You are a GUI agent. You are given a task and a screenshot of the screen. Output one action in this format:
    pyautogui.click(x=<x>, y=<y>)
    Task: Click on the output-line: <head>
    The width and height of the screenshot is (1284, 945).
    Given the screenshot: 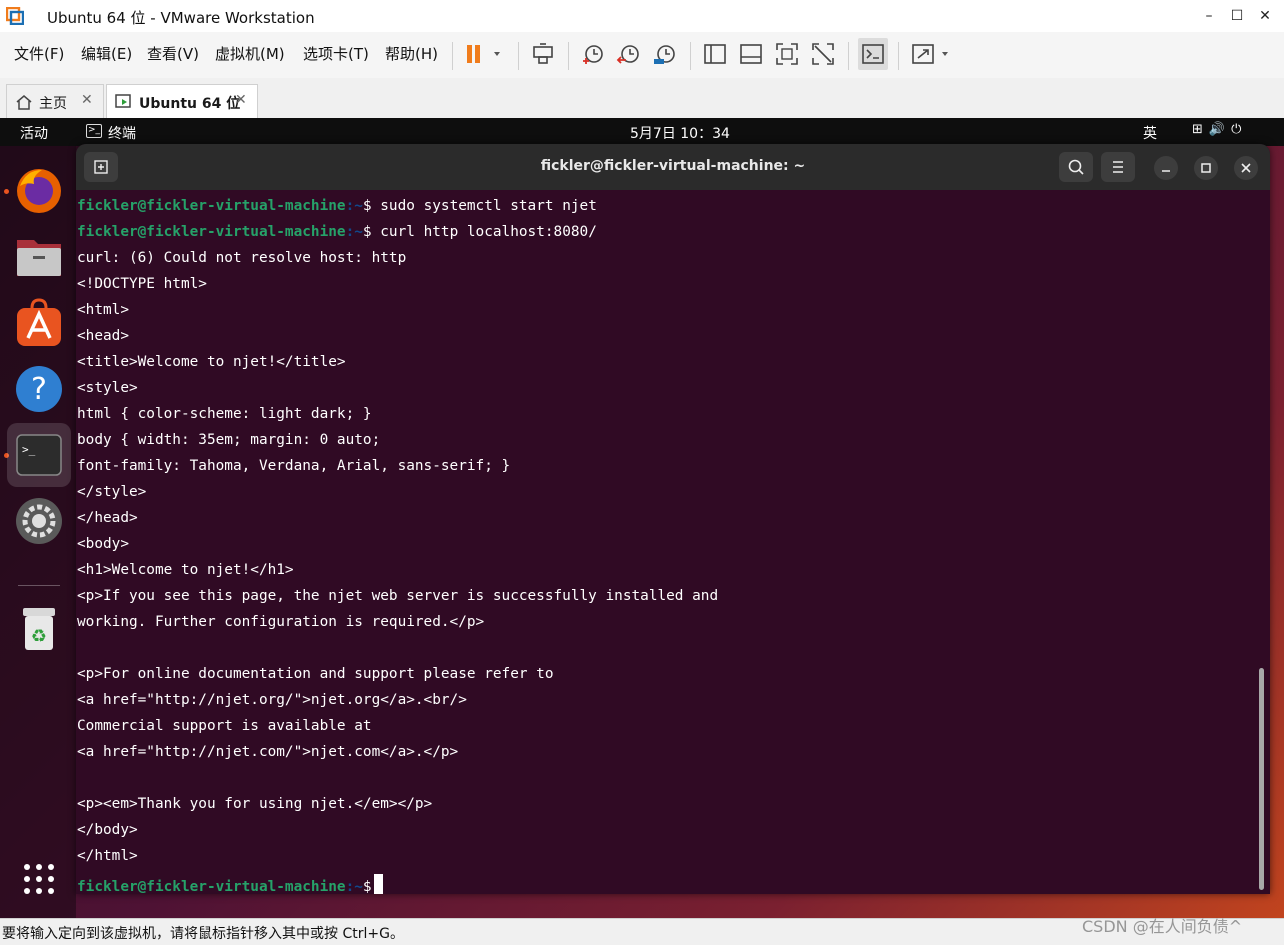 What is the action you would take?
    pyautogui.click(x=103, y=336)
    